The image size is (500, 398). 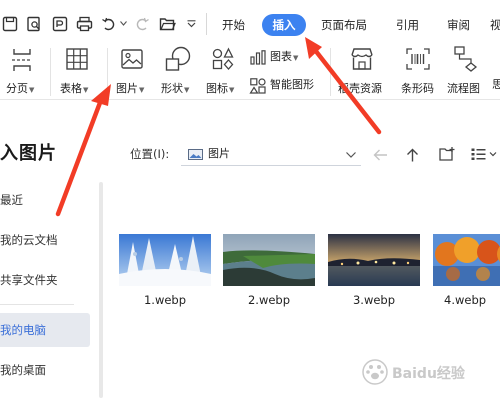 What do you see at coordinates (347, 91) in the screenshot?
I see `annotation-arrow-to-insert-tab` at bounding box center [347, 91].